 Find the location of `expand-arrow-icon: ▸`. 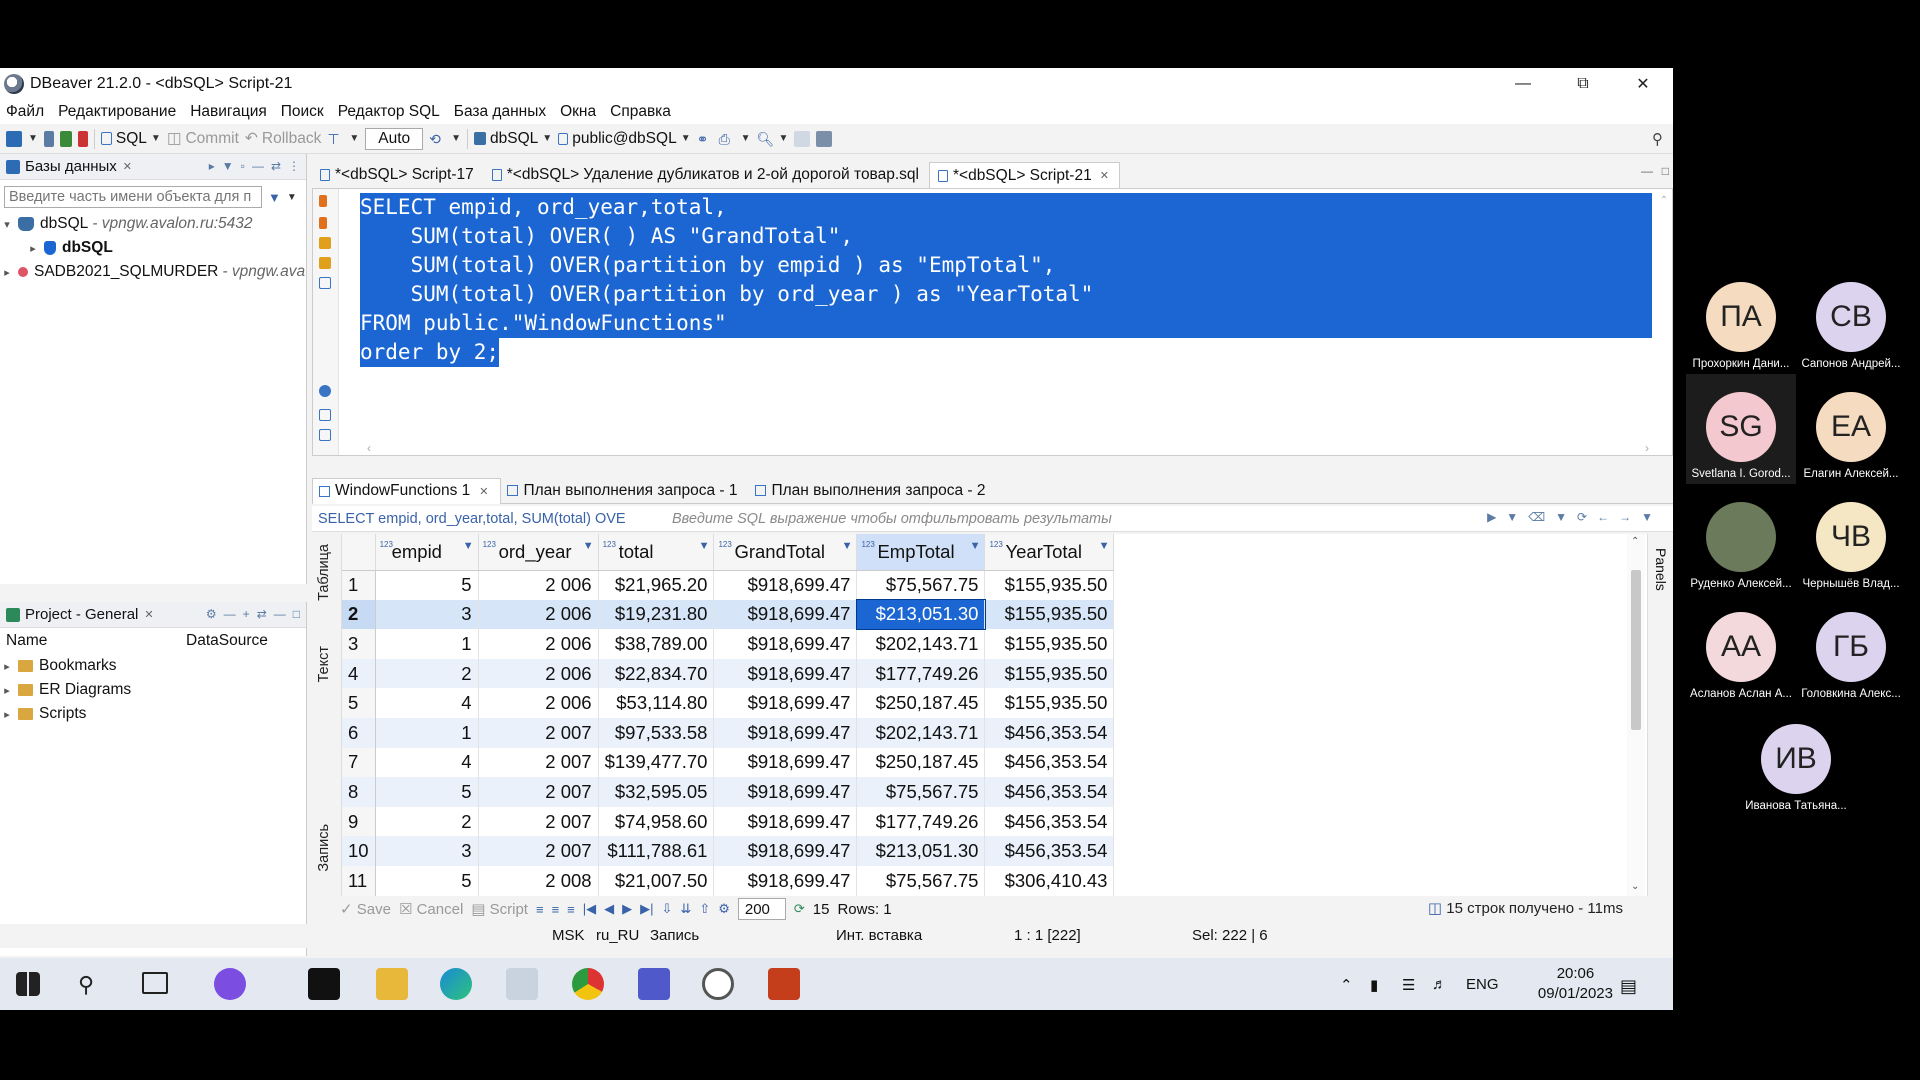

expand-arrow-icon: ▸ is located at coordinates (33, 248).